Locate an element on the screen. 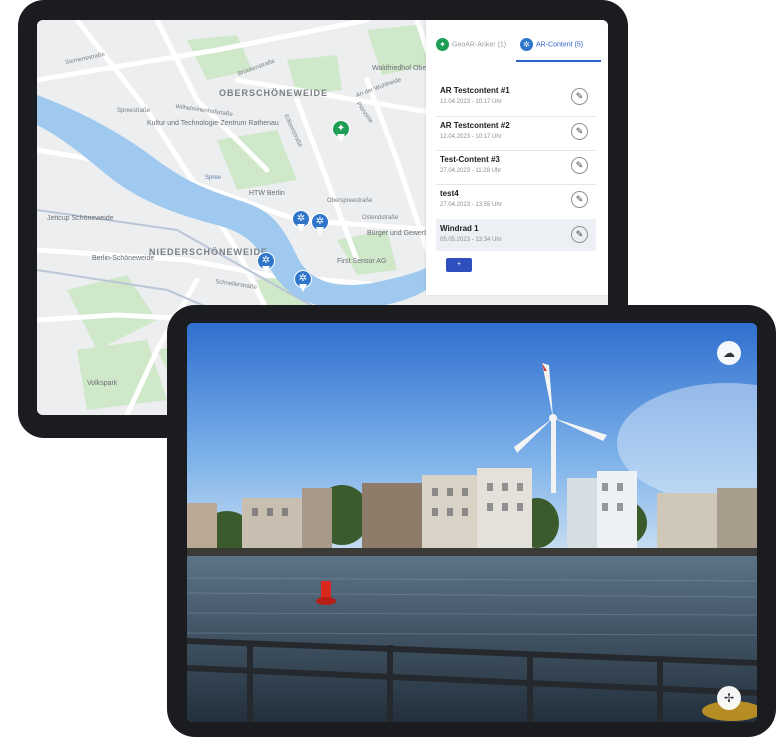 The image size is (776, 737). street-label: Oberspreestraße is located at coordinates (350, 201).